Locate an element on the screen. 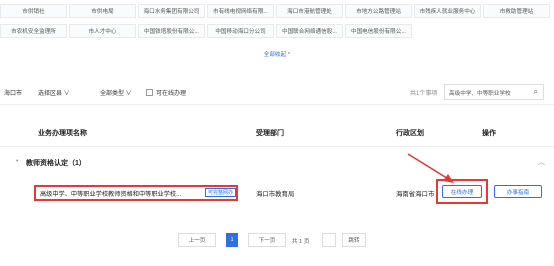 The image size is (554, 266). department-item: 市供电局 is located at coordinates (102, 11).